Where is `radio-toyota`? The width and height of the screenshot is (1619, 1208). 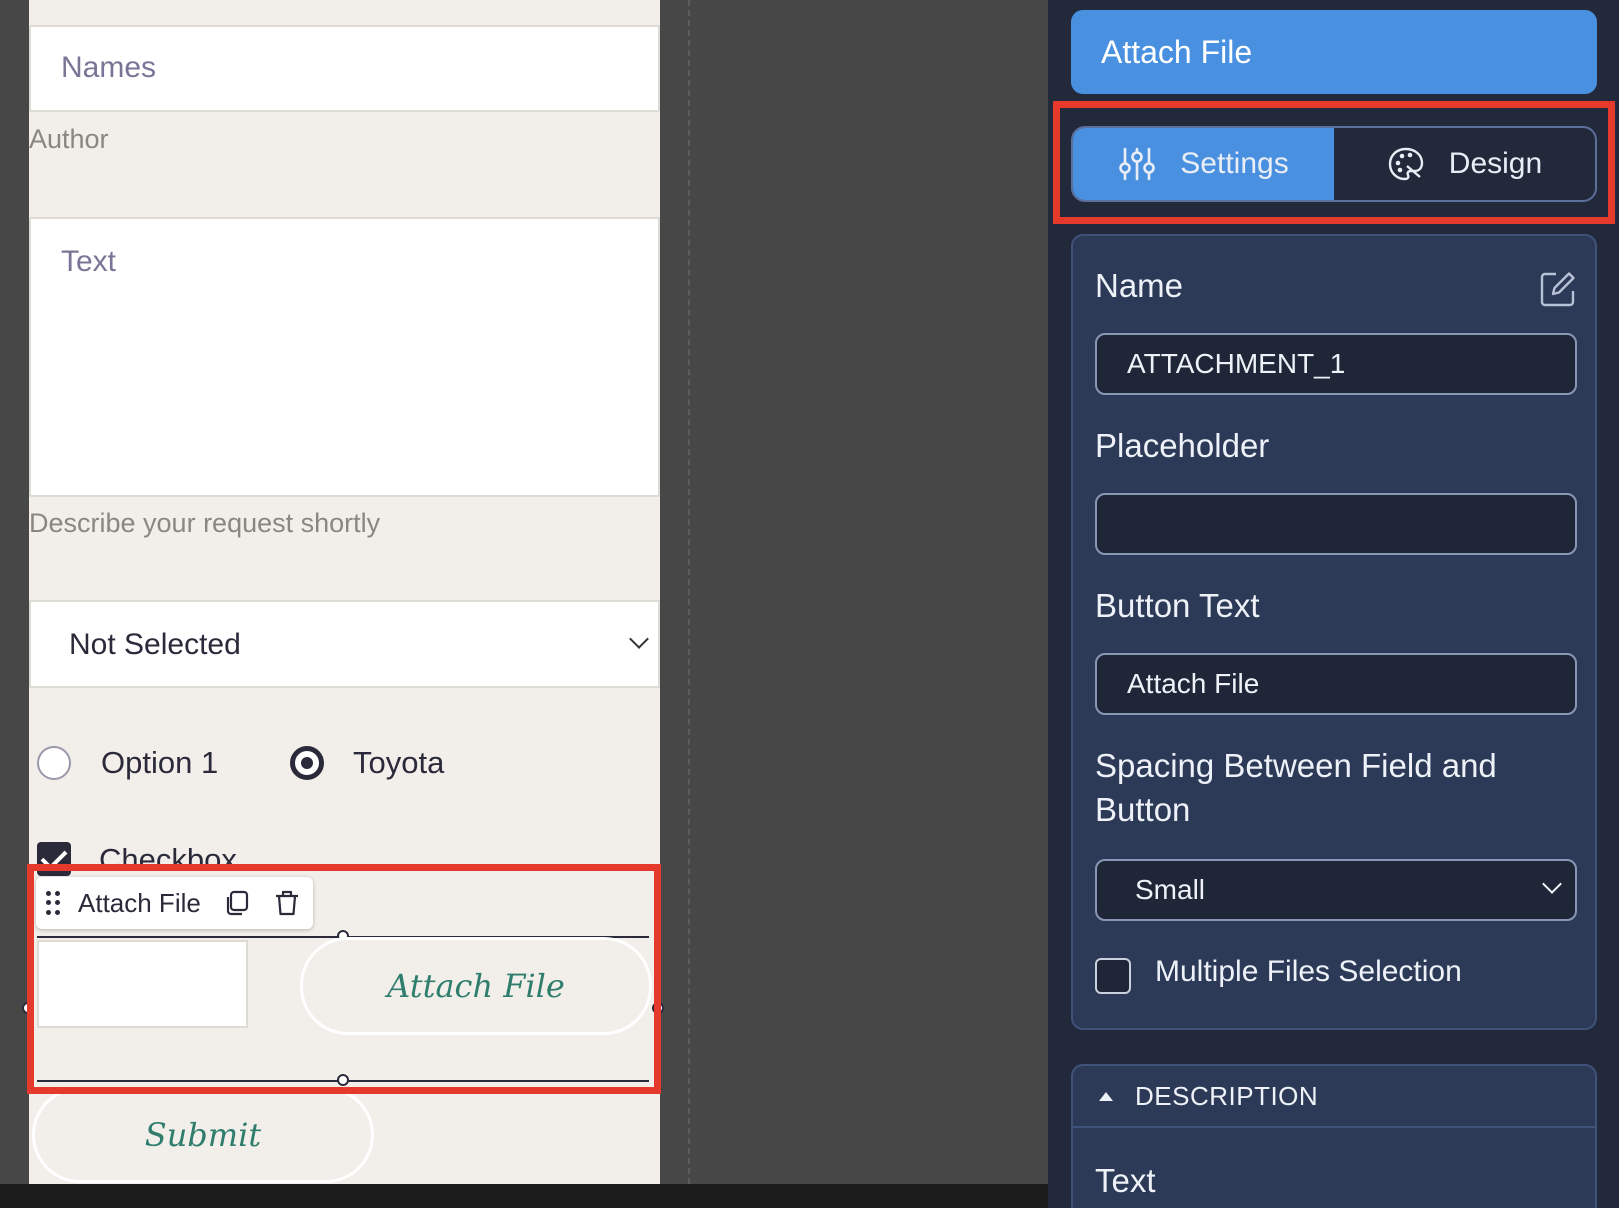 radio-toyota is located at coordinates (307, 763).